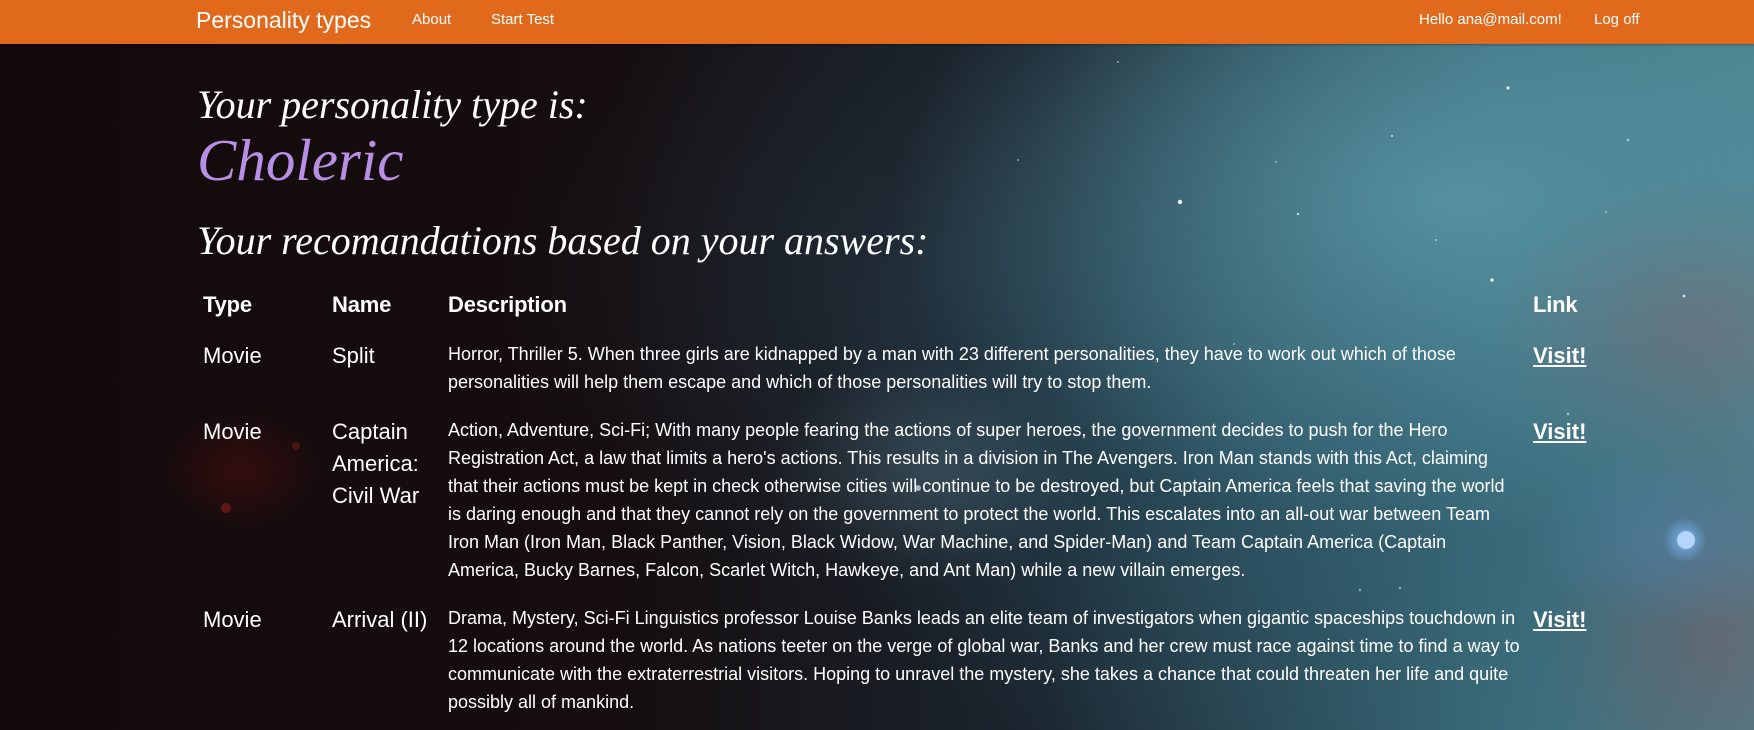  I want to click on log-off-link: Log off, so click(1617, 20).